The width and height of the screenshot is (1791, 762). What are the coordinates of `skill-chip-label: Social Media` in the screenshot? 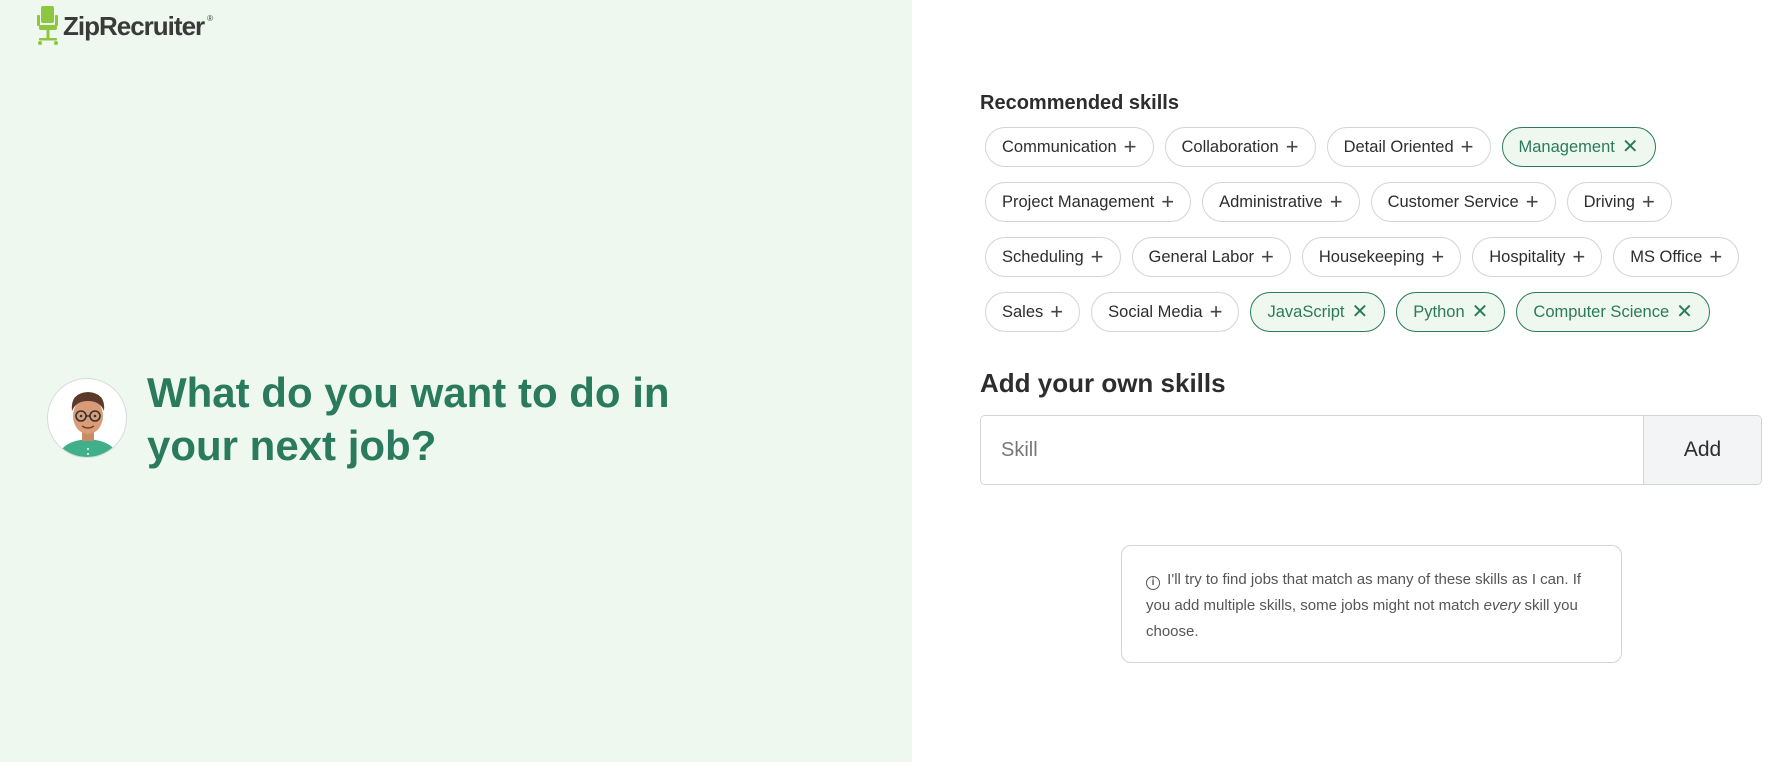 It's located at (1155, 311).